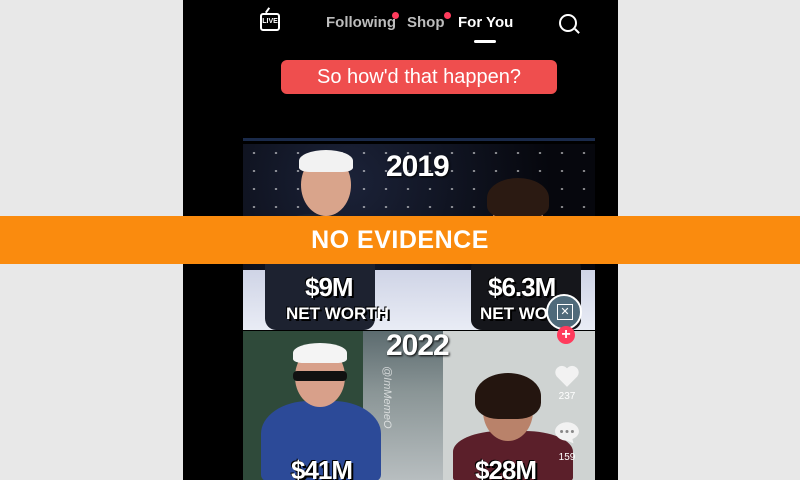  What do you see at coordinates (506, 467) in the screenshot?
I see `amount-right-2022: $28M` at bounding box center [506, 467].